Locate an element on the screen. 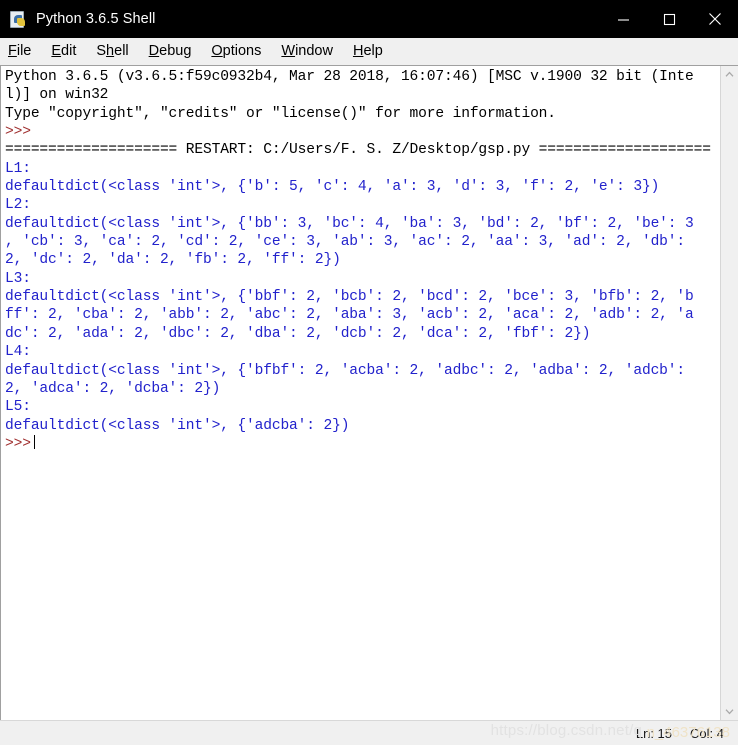 This screenshot has width=738, height=745. close-icon is located at coordinates (715, 19).